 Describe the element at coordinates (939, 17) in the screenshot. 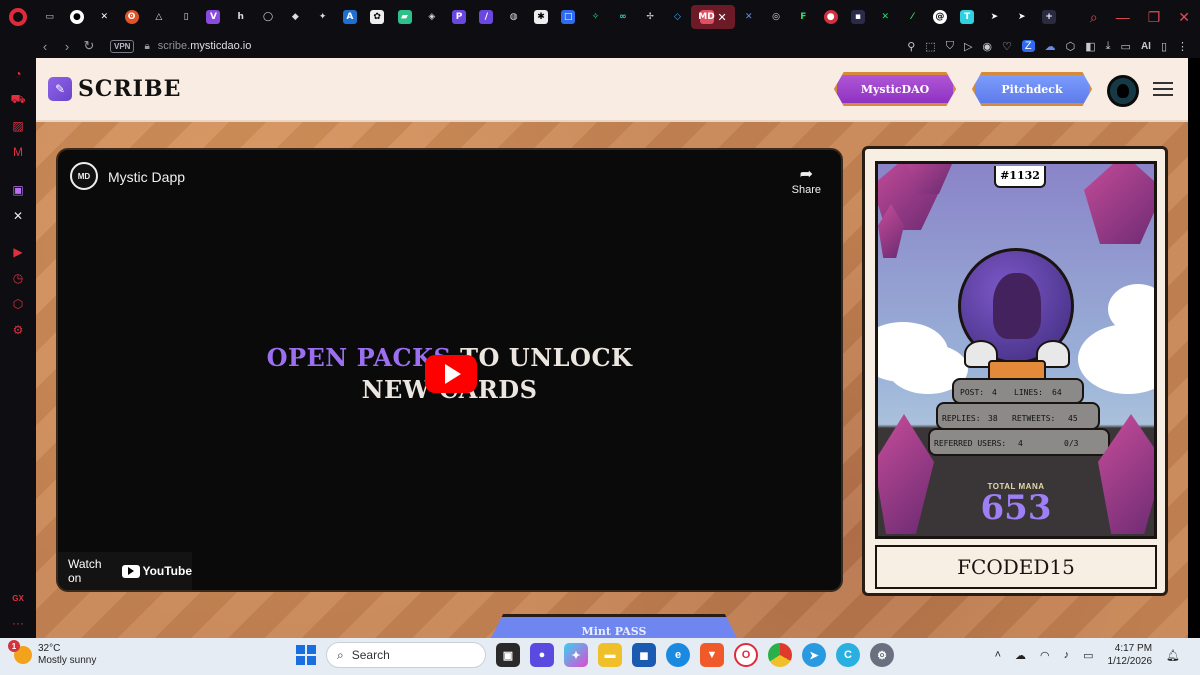

I see `tab-spiral: @` at that location.